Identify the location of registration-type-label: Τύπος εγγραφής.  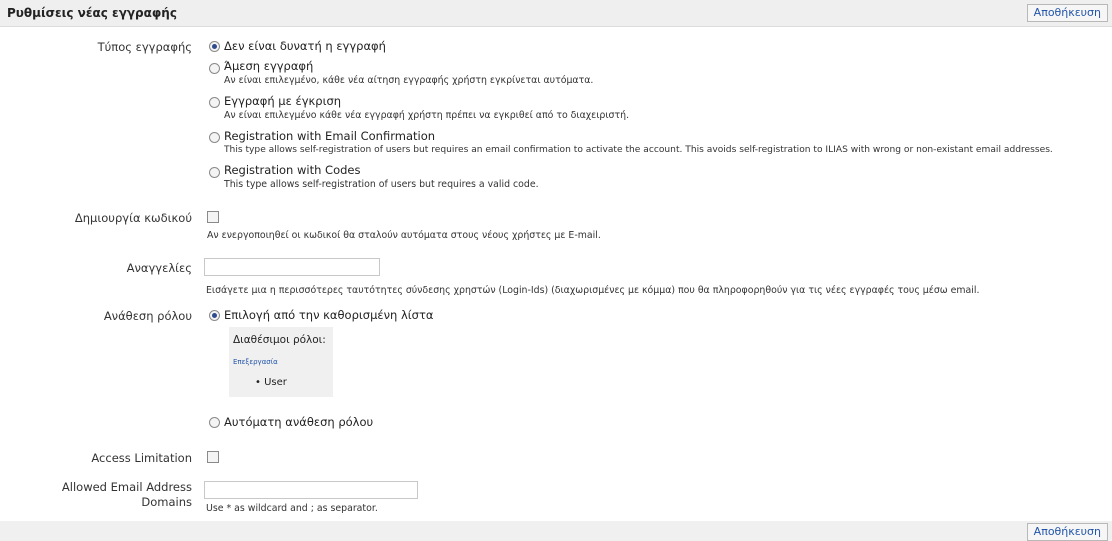
(144, 47).